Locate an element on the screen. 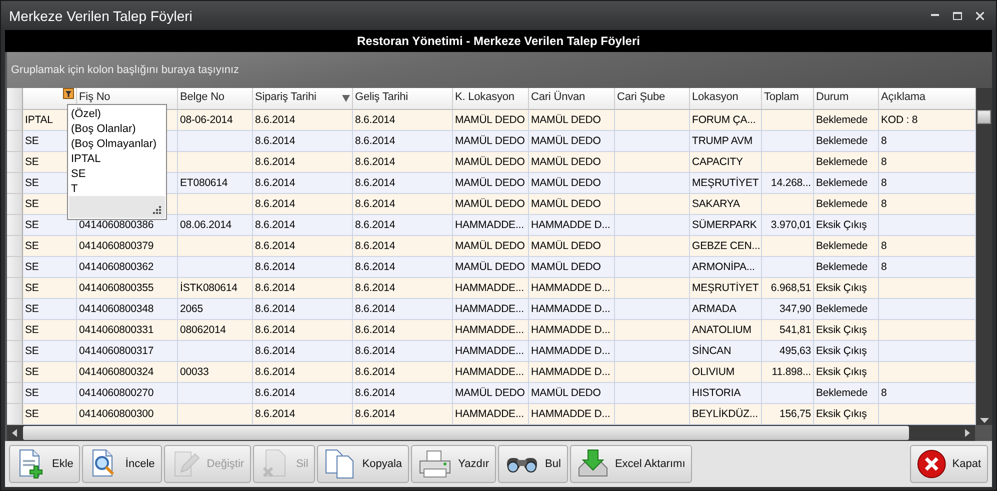  minimize-icon is located at coordinates (935, 15).